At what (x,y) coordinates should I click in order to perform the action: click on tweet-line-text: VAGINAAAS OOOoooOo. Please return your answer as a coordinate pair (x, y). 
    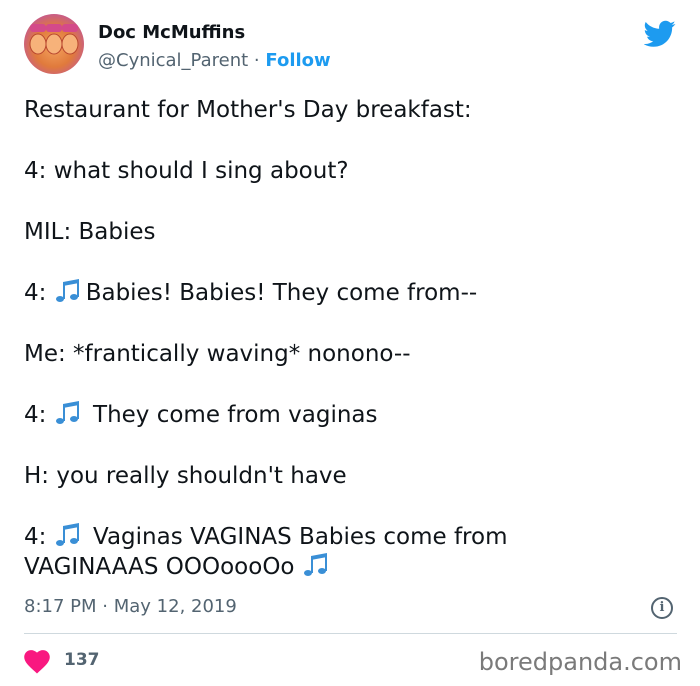
    Looking at the image, I should click on (159, 567).